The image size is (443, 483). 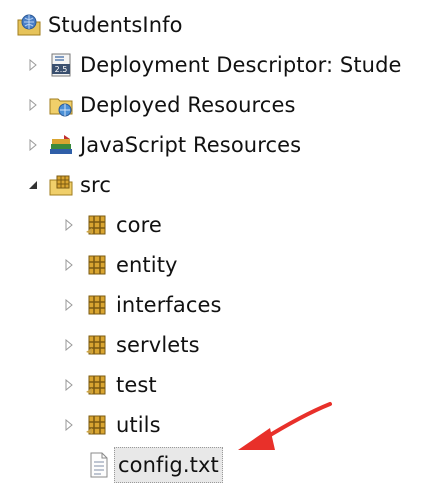 I want to click on tree-item-label: Deployment Descriptor: Stude, so click(x=241, y=65).